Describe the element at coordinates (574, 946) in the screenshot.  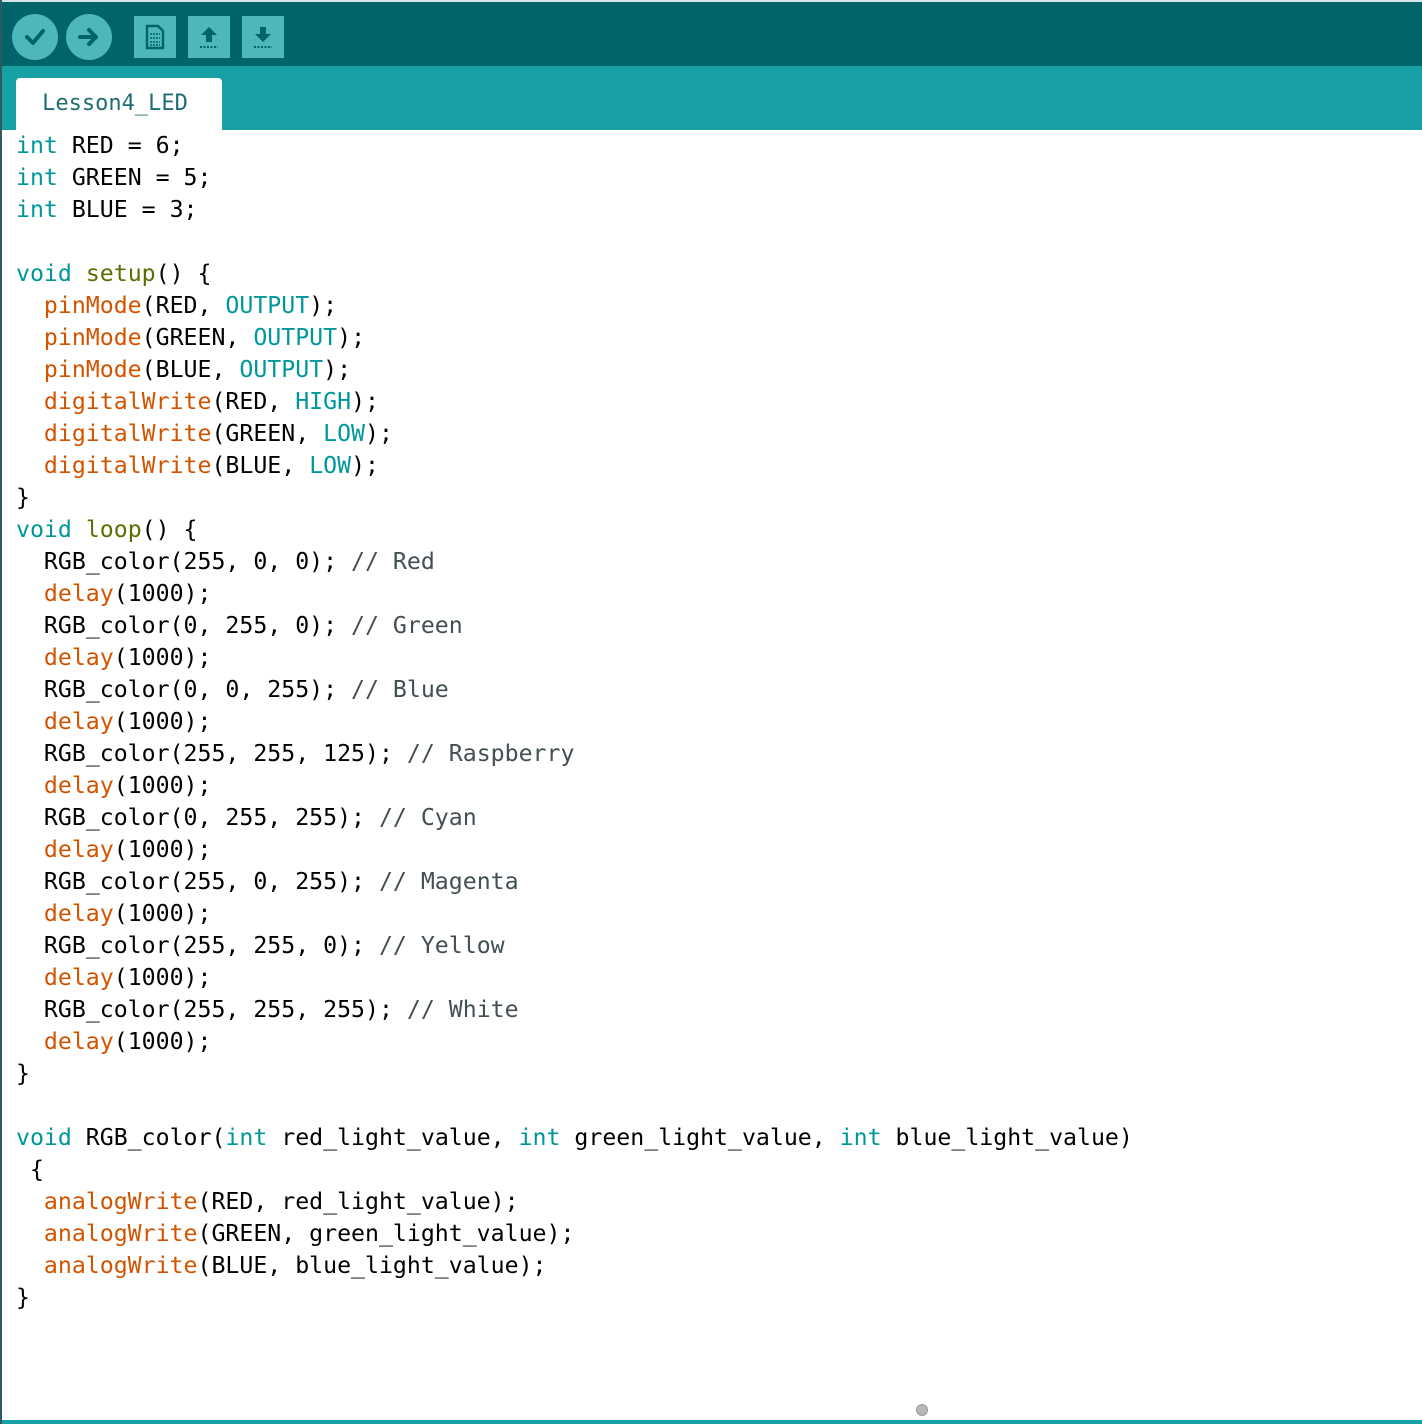
I see `code-line: RGB_color(255, 255, 0); // Yellow` at that location.